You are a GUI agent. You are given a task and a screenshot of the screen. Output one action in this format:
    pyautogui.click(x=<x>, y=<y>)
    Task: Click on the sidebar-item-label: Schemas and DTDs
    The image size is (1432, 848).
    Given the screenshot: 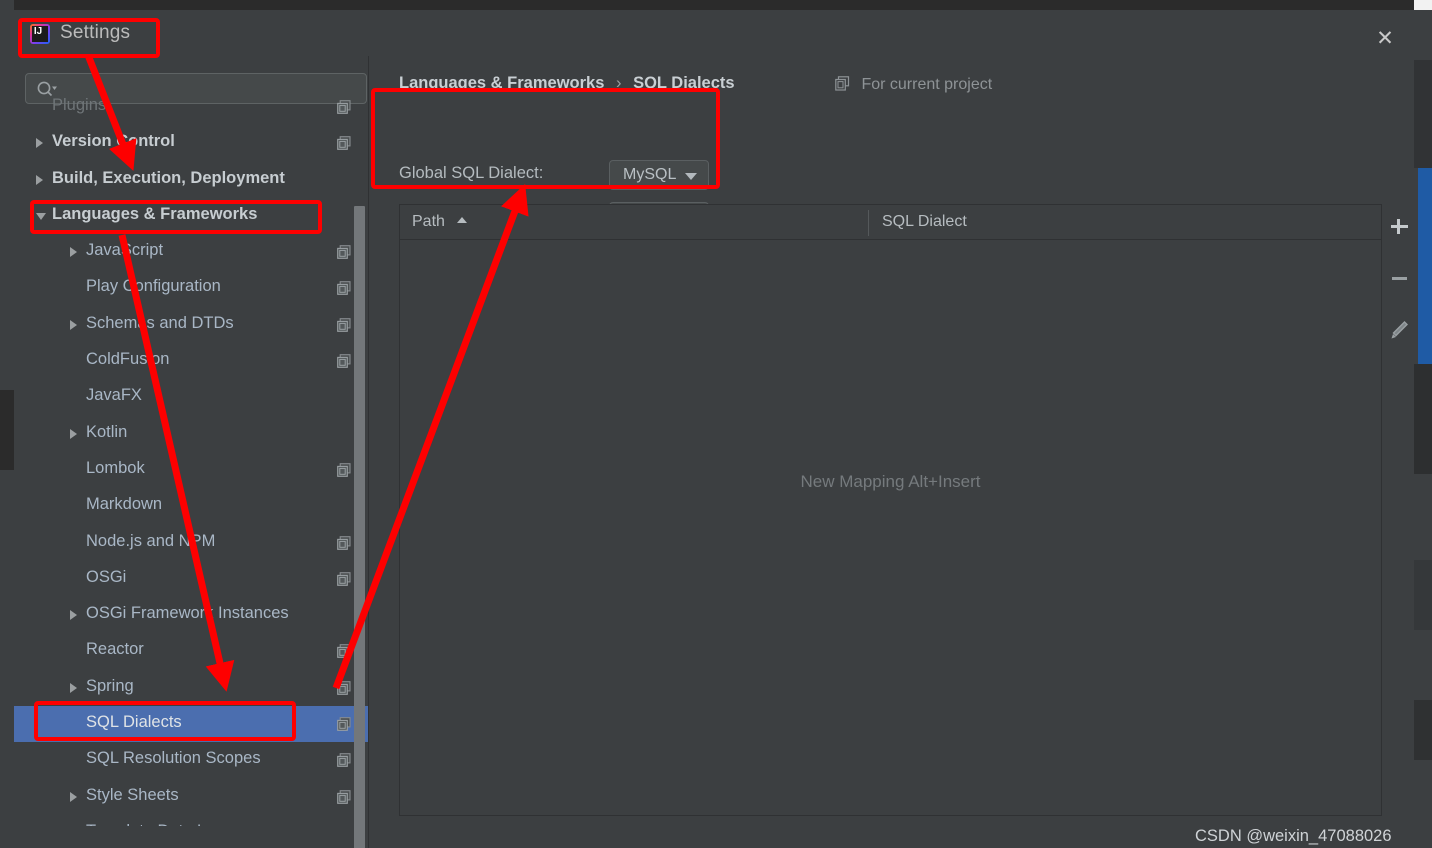 What is the action you would take?
    pyautogui.click(x=160, y=322)
    